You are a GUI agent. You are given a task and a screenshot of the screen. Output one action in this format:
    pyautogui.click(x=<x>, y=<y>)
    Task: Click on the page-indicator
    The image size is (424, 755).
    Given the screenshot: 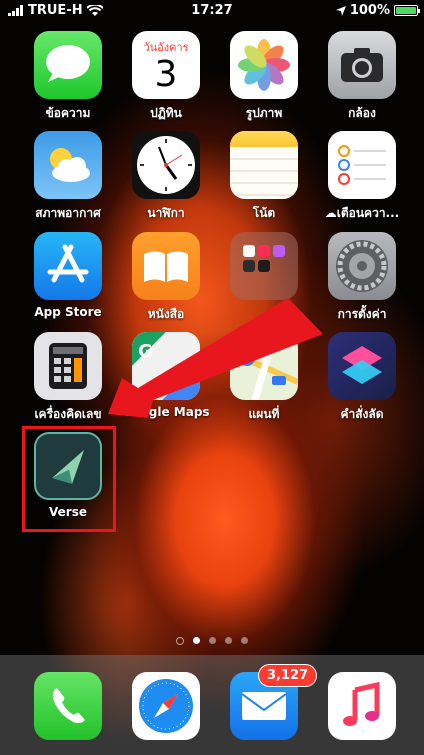 What is the action you would take?
    pyautogui.click(x=212, y=641)
    